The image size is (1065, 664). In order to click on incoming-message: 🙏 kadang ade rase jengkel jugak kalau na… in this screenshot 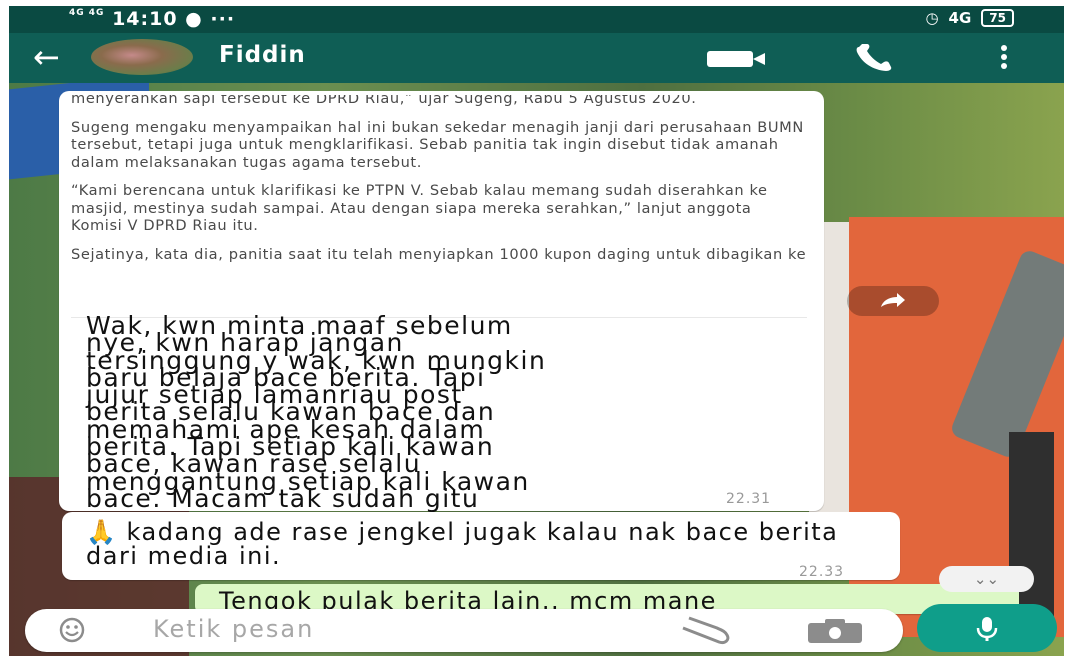, I will do `click(481, 546)`.